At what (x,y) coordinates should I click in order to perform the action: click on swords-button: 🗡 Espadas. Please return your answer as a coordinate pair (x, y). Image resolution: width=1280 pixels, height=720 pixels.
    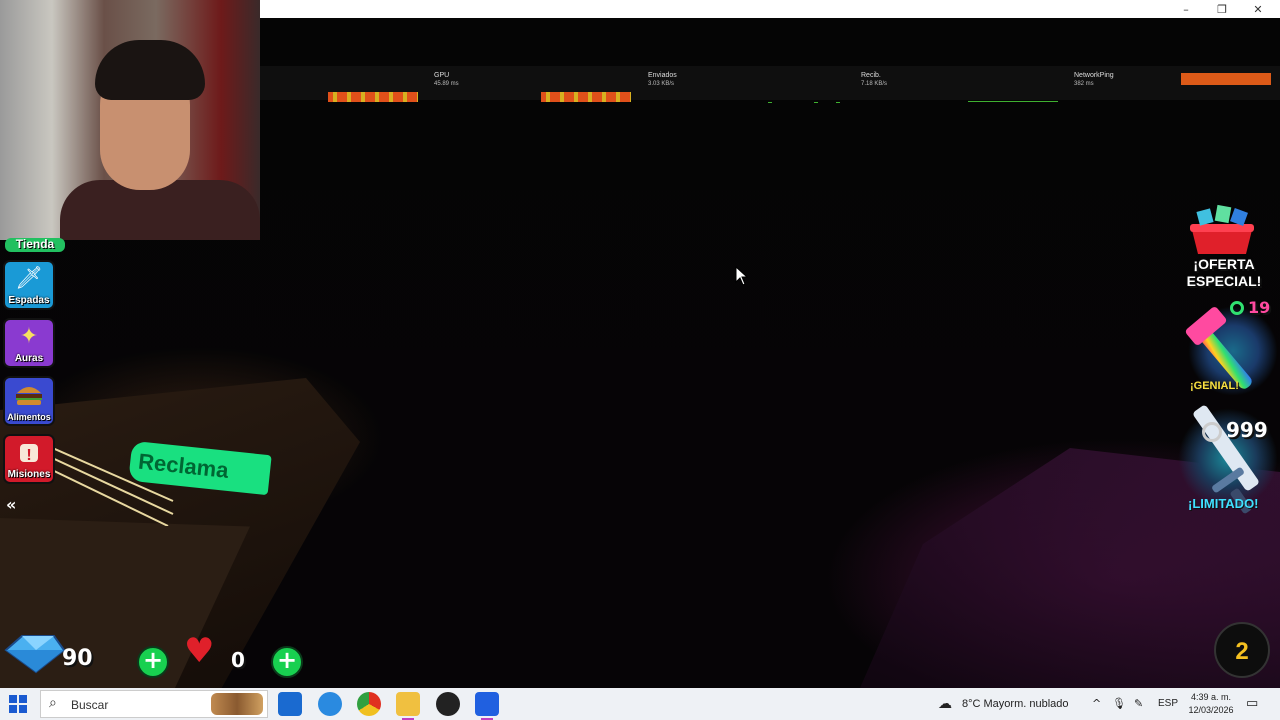
    Looking at the image, I should click on (29, 285).